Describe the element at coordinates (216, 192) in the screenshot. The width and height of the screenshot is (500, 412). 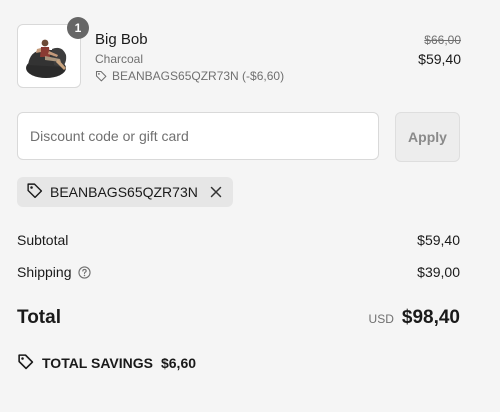
I see `close-icon` at that location.